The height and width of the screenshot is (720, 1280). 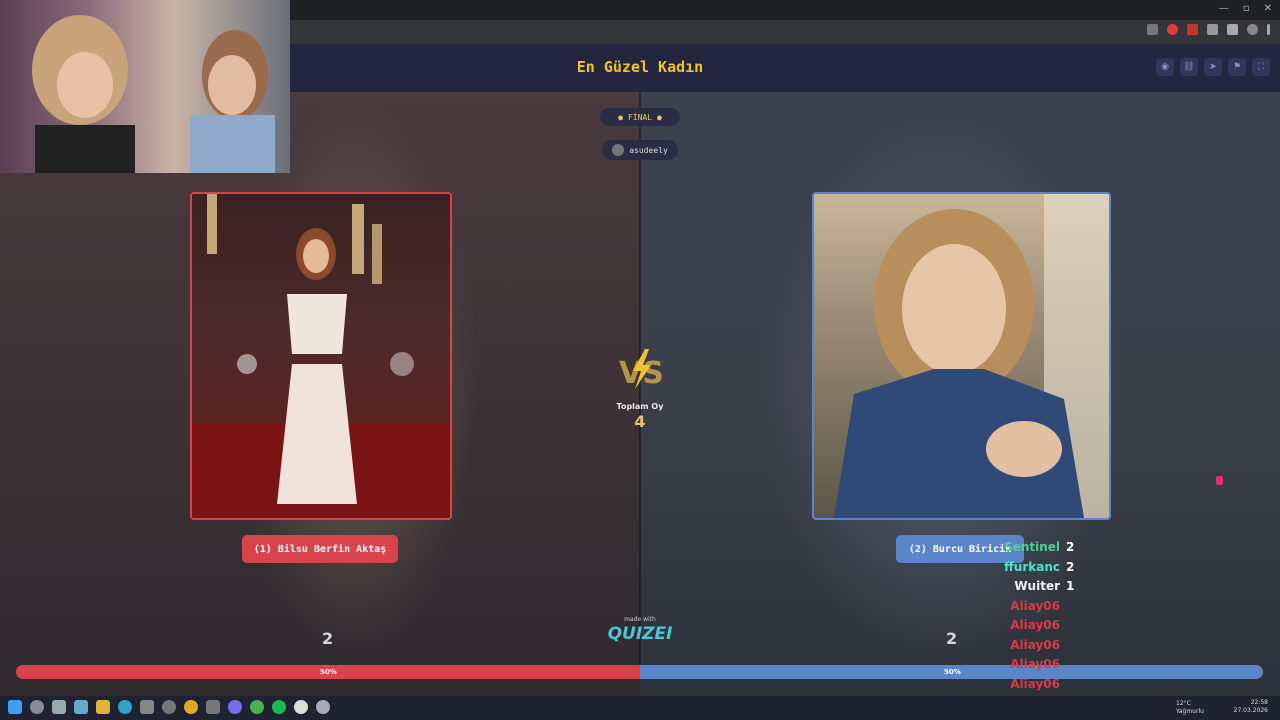 What do you see at coordinates (257, 707) in the screenshot?
I see `xbox-icon` at bounding box center [257, 707].